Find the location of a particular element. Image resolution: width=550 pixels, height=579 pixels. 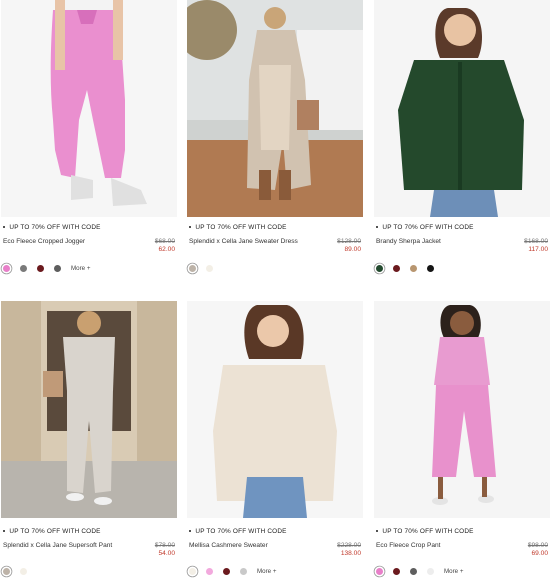

original-price: $168.00 is located at coordinates (536, 241).